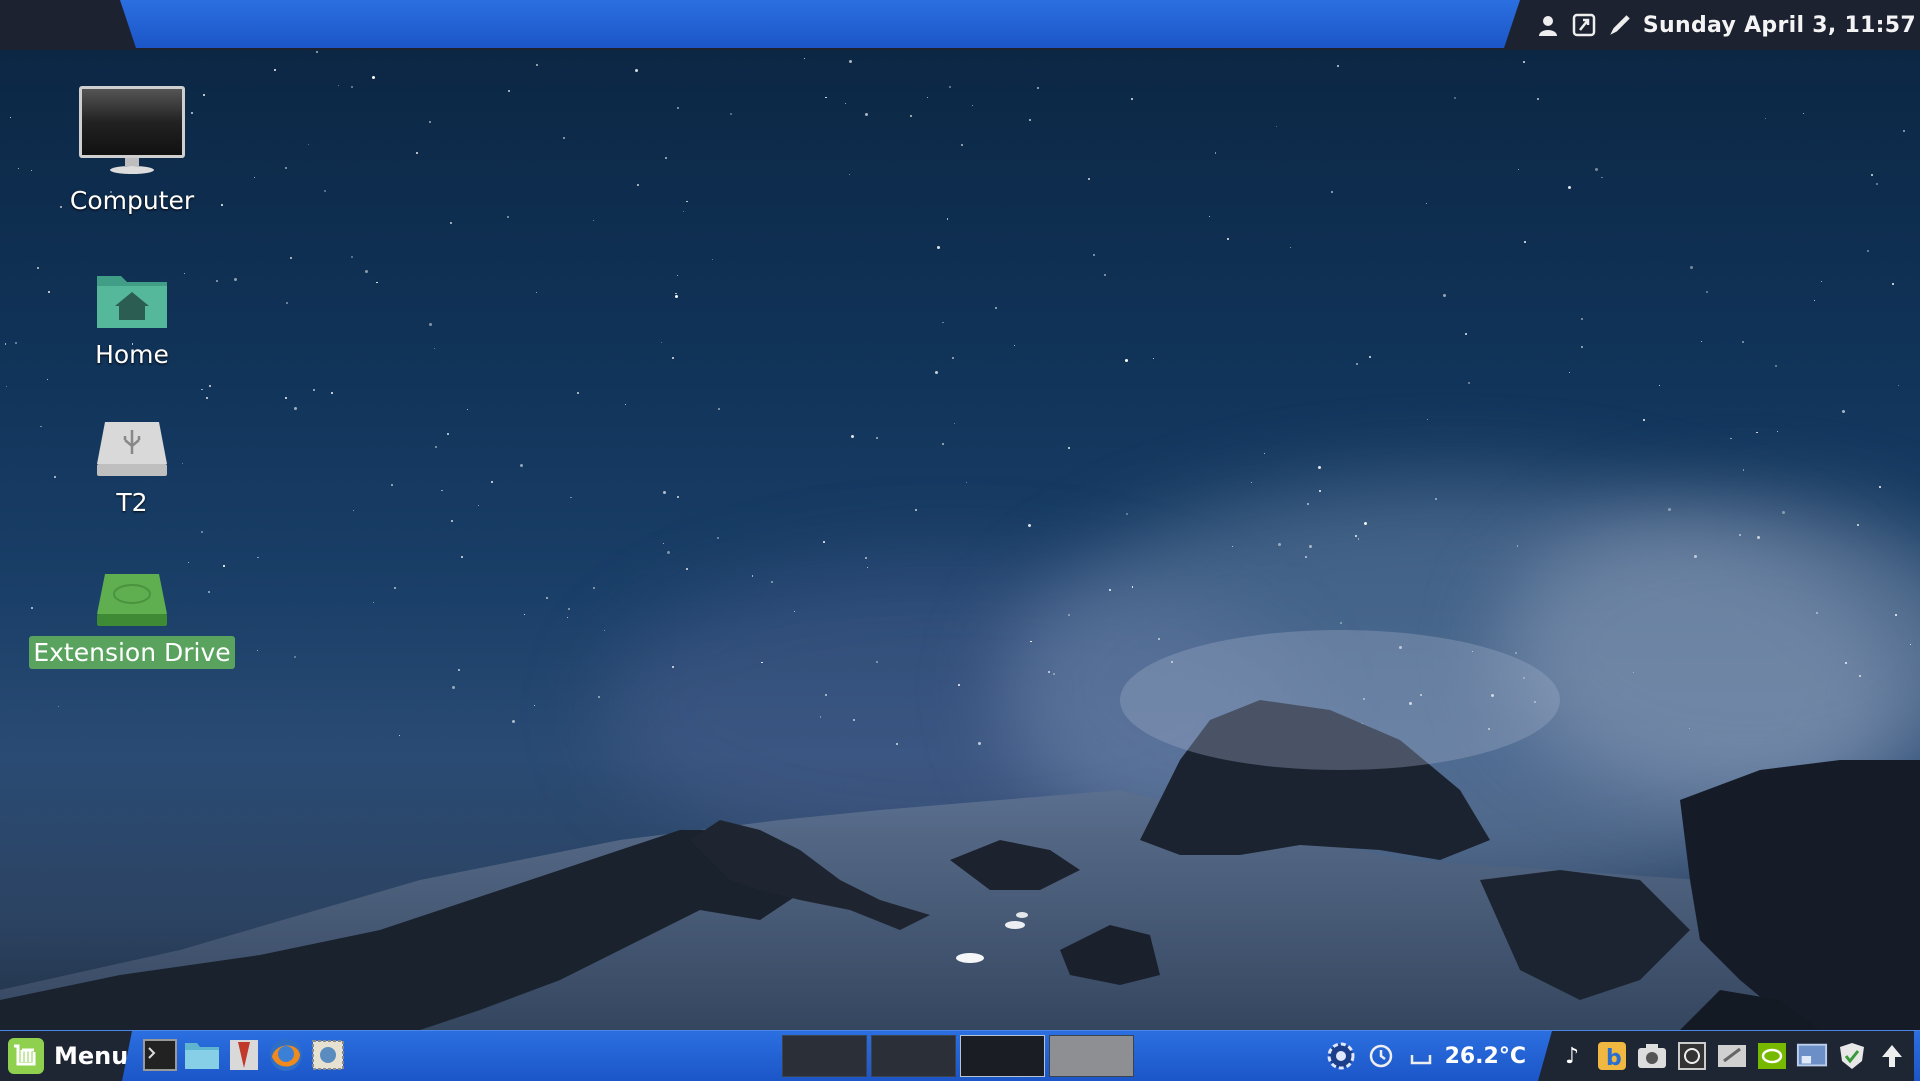 This screenshot has width=1920, height=1081. I want to click on desktop-item-home: Home, so click(132, 319).